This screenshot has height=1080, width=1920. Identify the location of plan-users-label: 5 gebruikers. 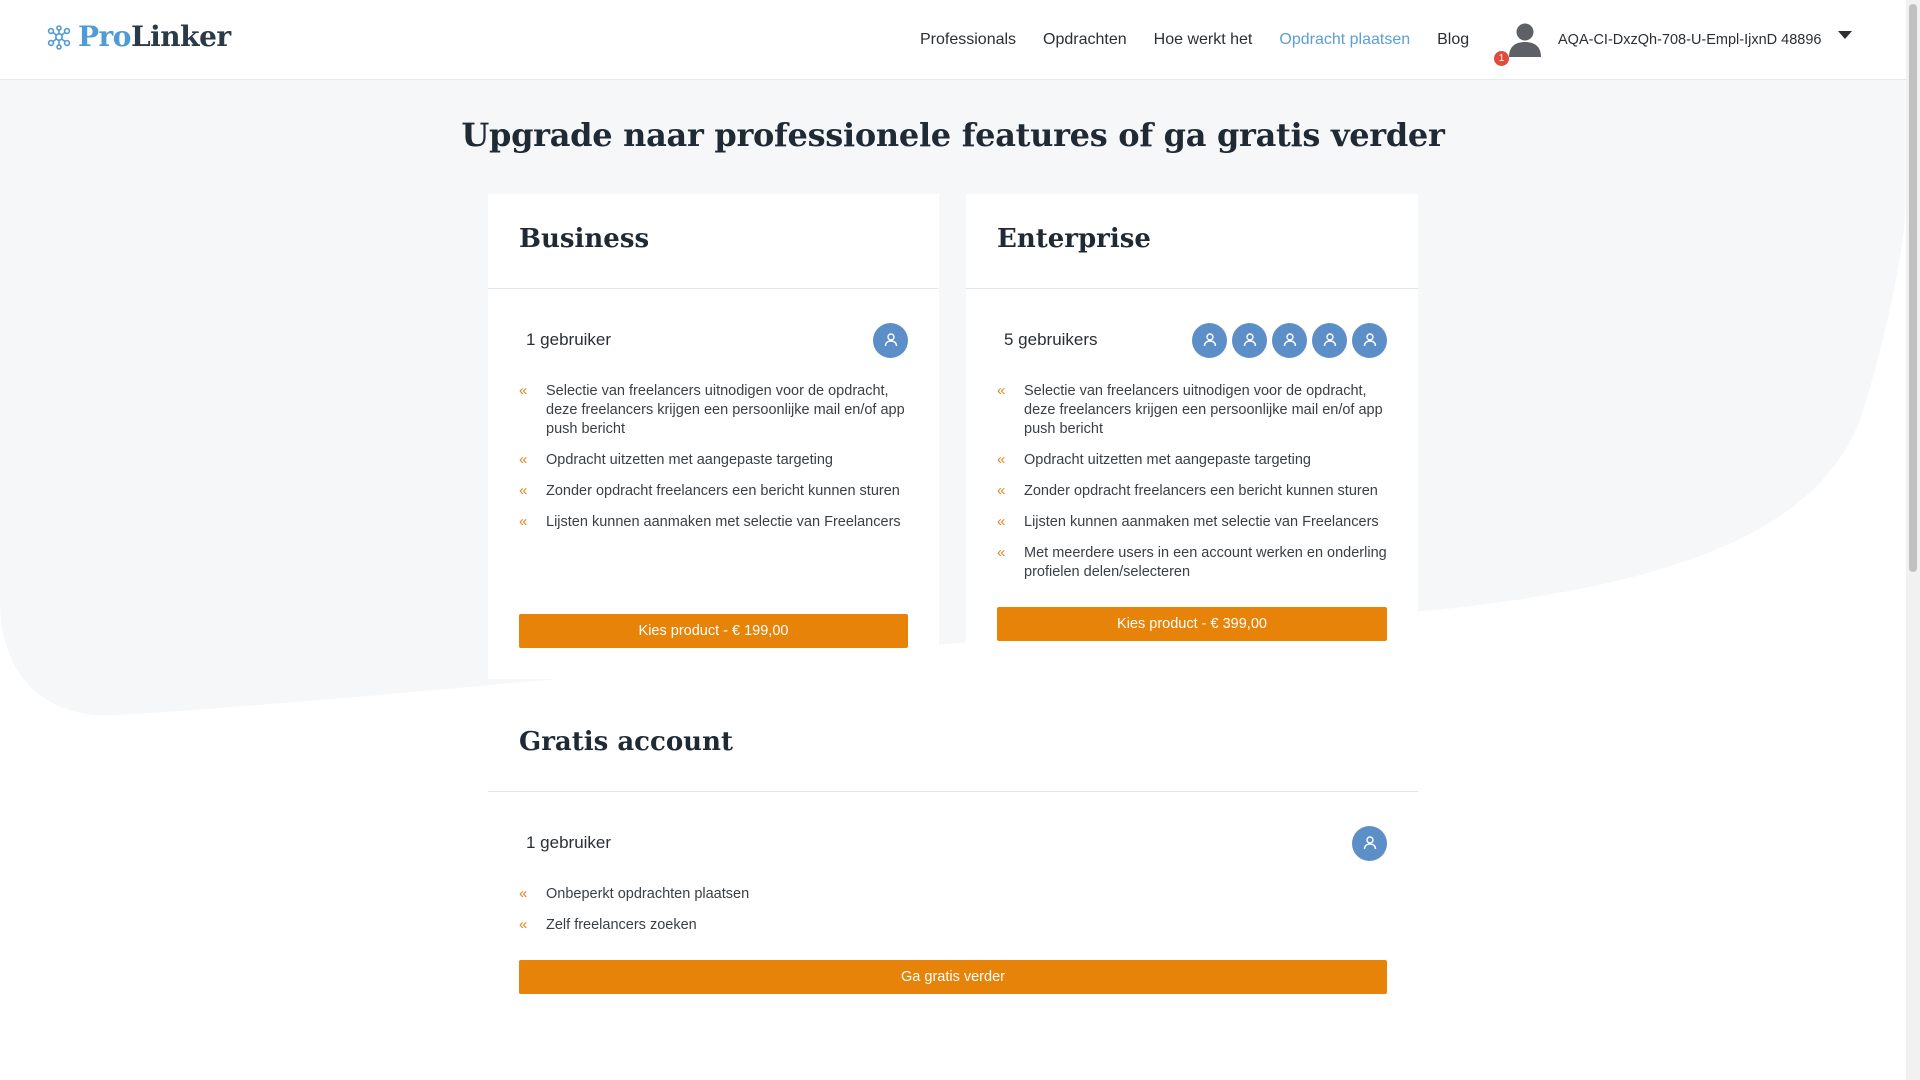
(1051, 339).